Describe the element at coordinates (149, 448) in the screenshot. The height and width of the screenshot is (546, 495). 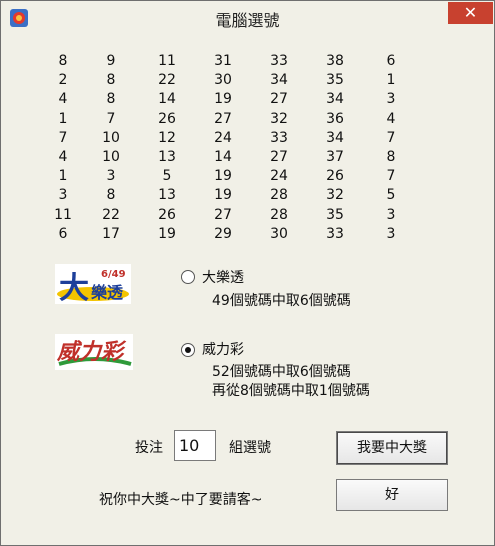
I see `bet-prefix-label: 投注` at that location.